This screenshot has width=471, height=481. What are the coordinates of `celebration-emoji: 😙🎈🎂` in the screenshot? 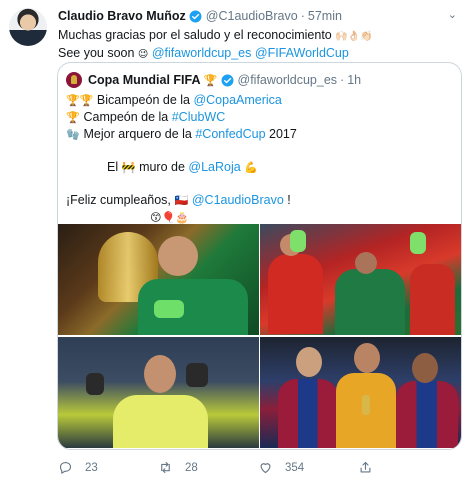 It's located at (169, 218).